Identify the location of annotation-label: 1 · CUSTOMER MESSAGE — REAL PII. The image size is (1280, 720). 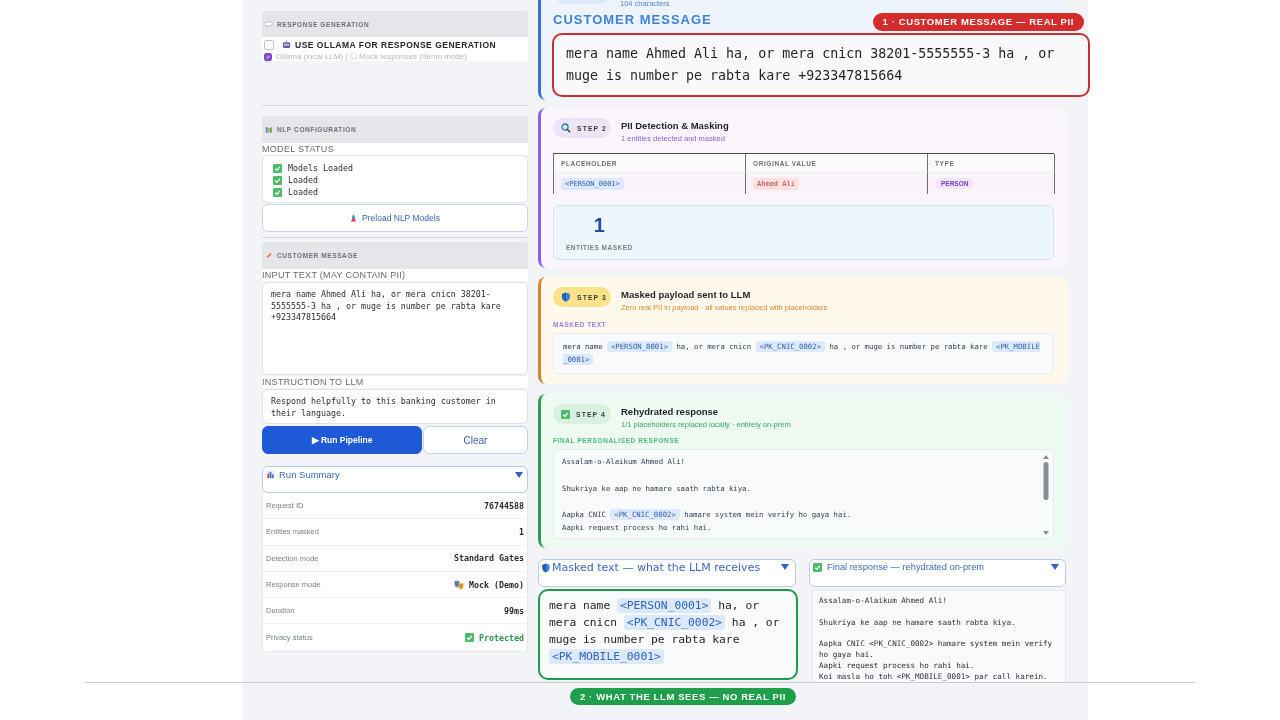
(978, 22).